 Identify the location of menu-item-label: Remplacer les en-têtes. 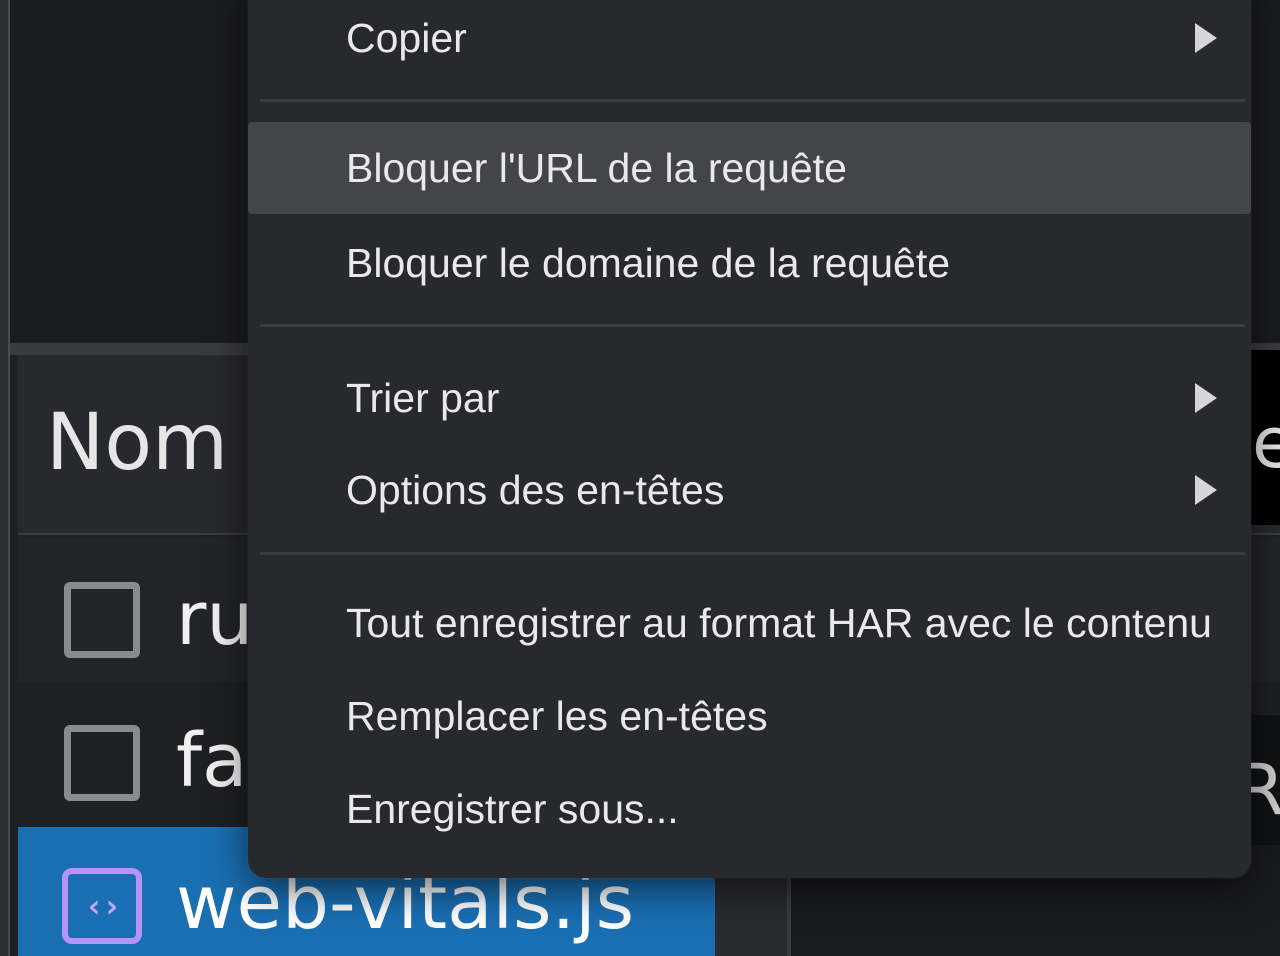
(557, 715).